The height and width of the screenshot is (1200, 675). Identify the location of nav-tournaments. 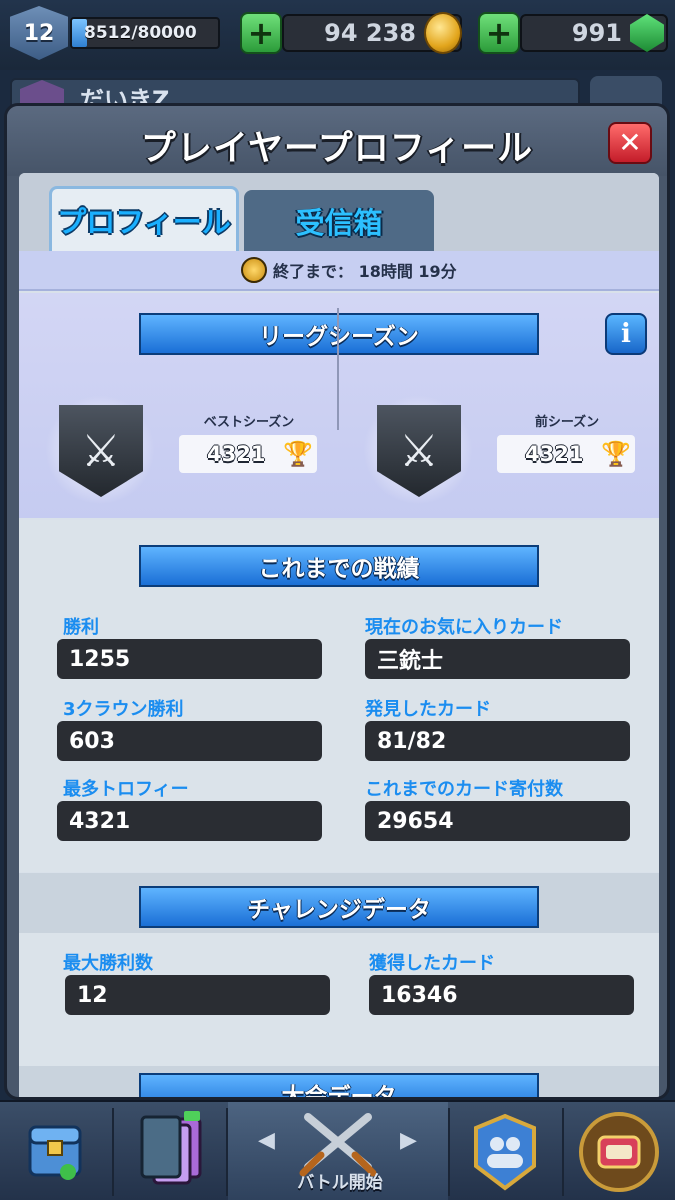
(619, 1151).